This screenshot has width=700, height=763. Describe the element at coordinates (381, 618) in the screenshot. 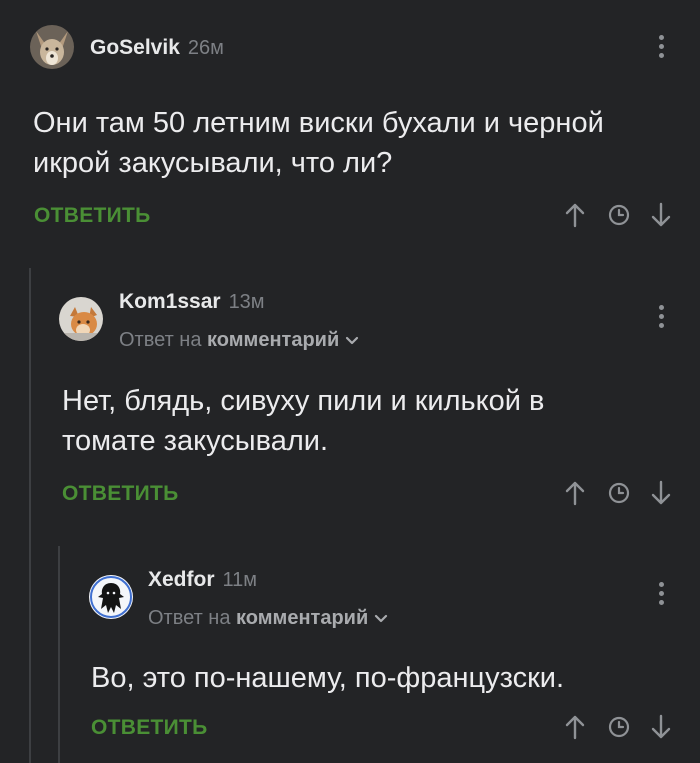

I see `chevron-down-icon` at that location.